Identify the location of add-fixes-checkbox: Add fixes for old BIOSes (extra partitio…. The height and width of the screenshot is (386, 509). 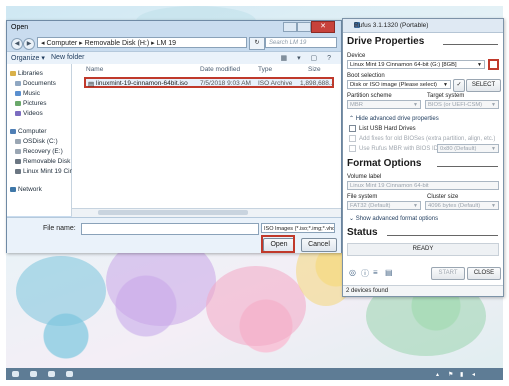
(422, 138).